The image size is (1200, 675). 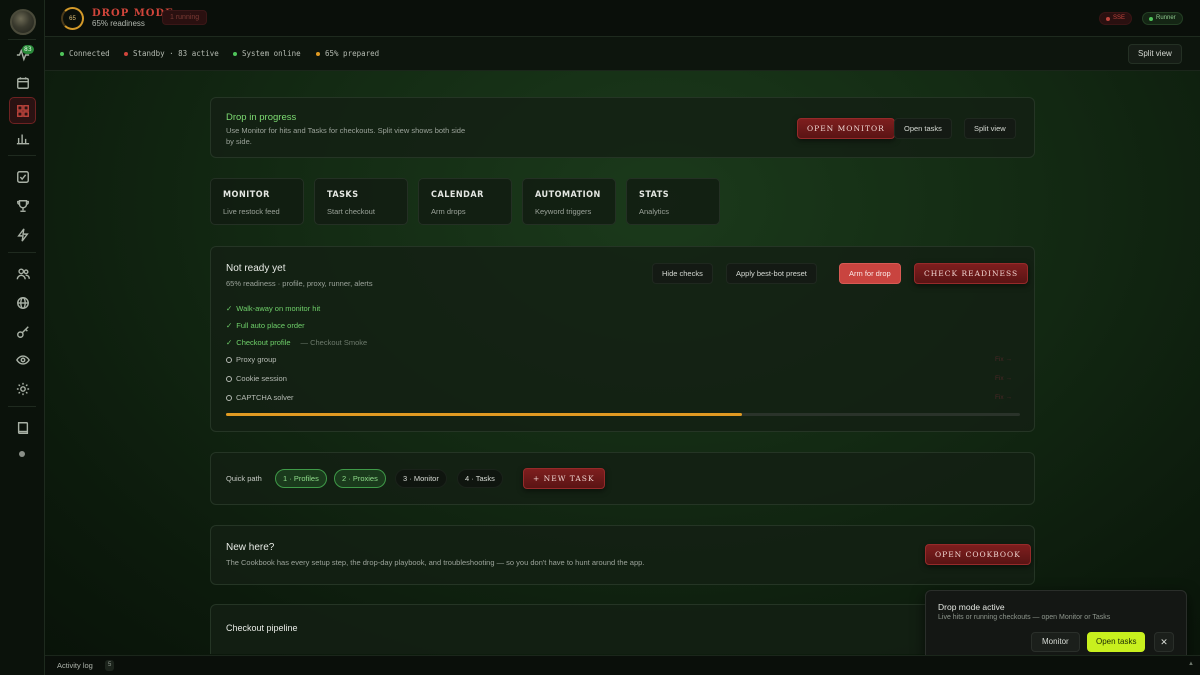 I want to click on check-item: CAPTCHA solver, so click(x=260, y=397).